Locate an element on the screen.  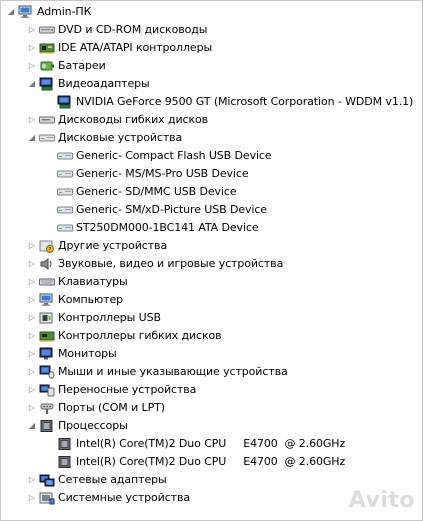
mouse-icon is located at coordinates (47, 372).